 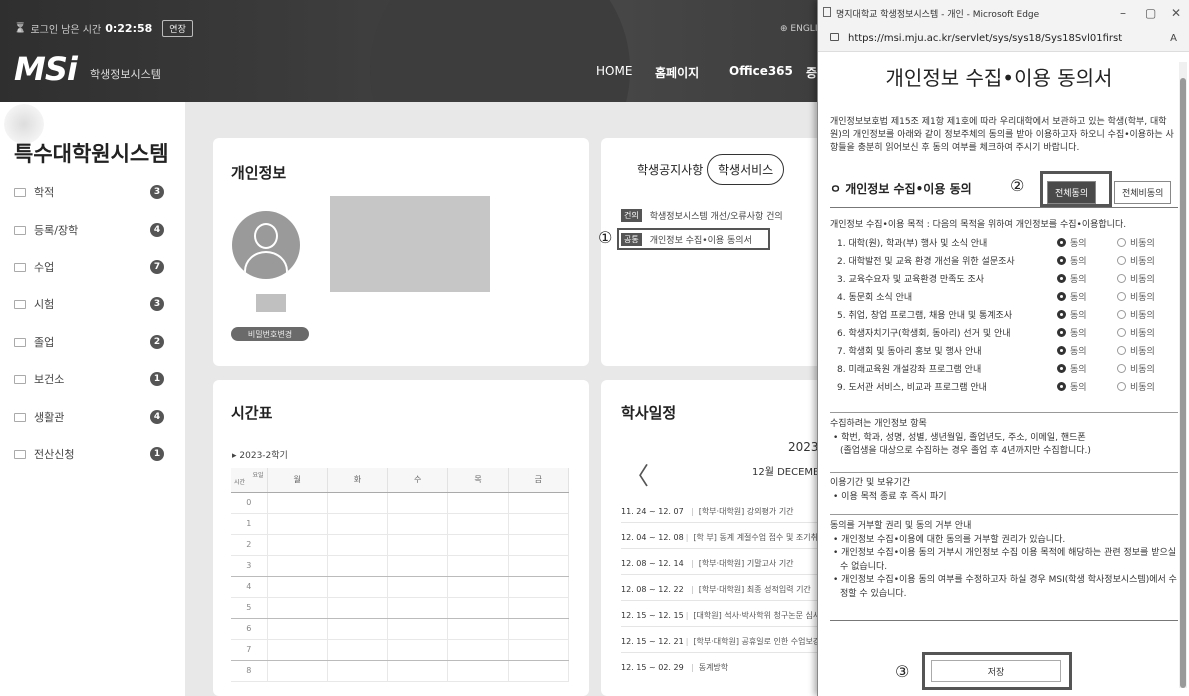 I want to click on period-label: 6, so click(x=249, y=629).